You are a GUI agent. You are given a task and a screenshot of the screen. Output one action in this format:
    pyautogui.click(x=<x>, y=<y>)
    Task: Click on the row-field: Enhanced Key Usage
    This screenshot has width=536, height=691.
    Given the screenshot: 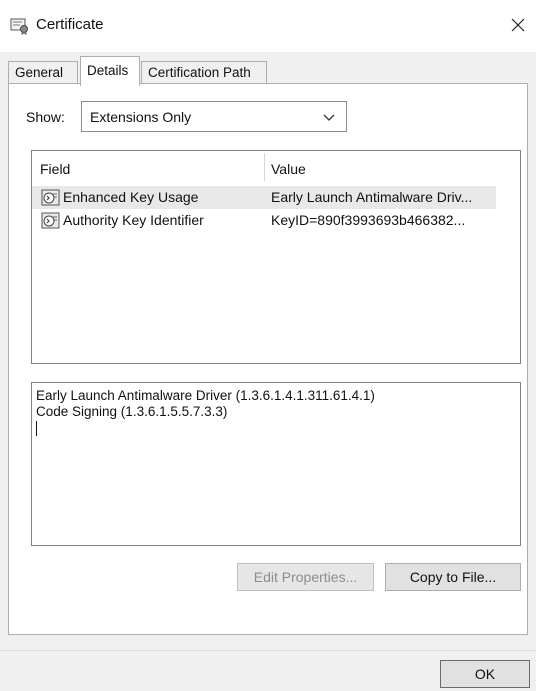 What is the action you would take?
    pyautogui.click(x=131, y=197)
    